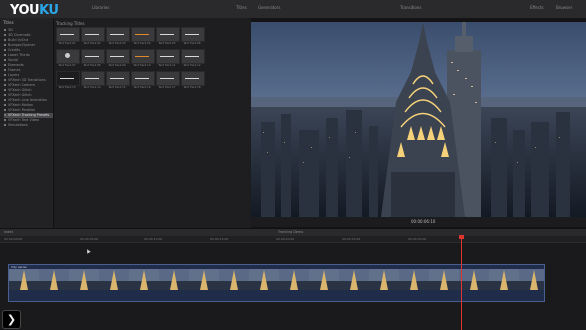 Image resolution: width=586 pixels, height=330 pixels. I want to click on youku-watermark-logo: YOUKU, so click(34, 10).